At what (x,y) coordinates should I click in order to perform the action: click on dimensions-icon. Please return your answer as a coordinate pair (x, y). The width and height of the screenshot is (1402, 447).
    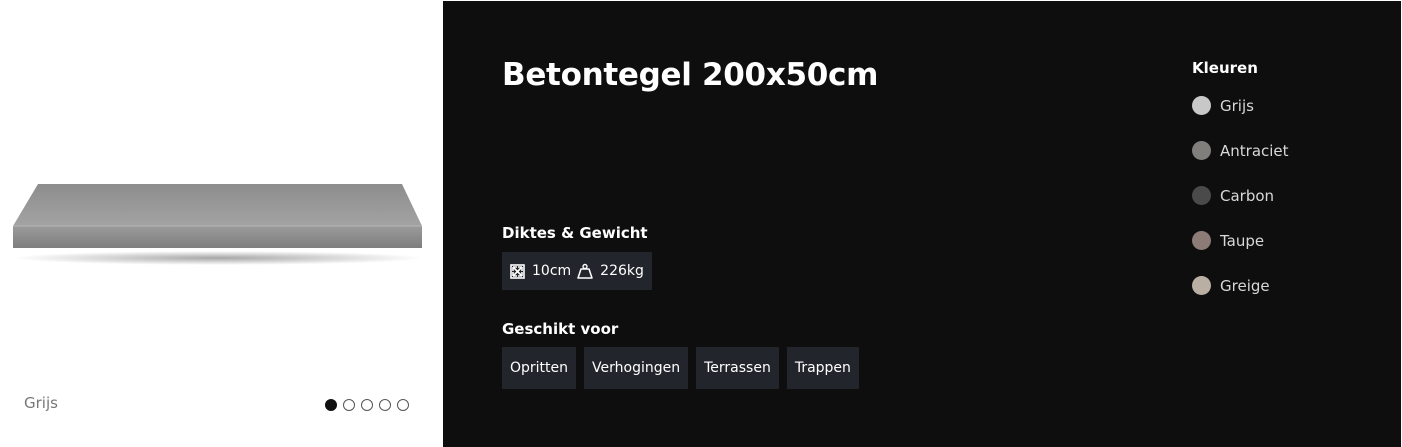
    Looking at the image, I should click on (517, 271).